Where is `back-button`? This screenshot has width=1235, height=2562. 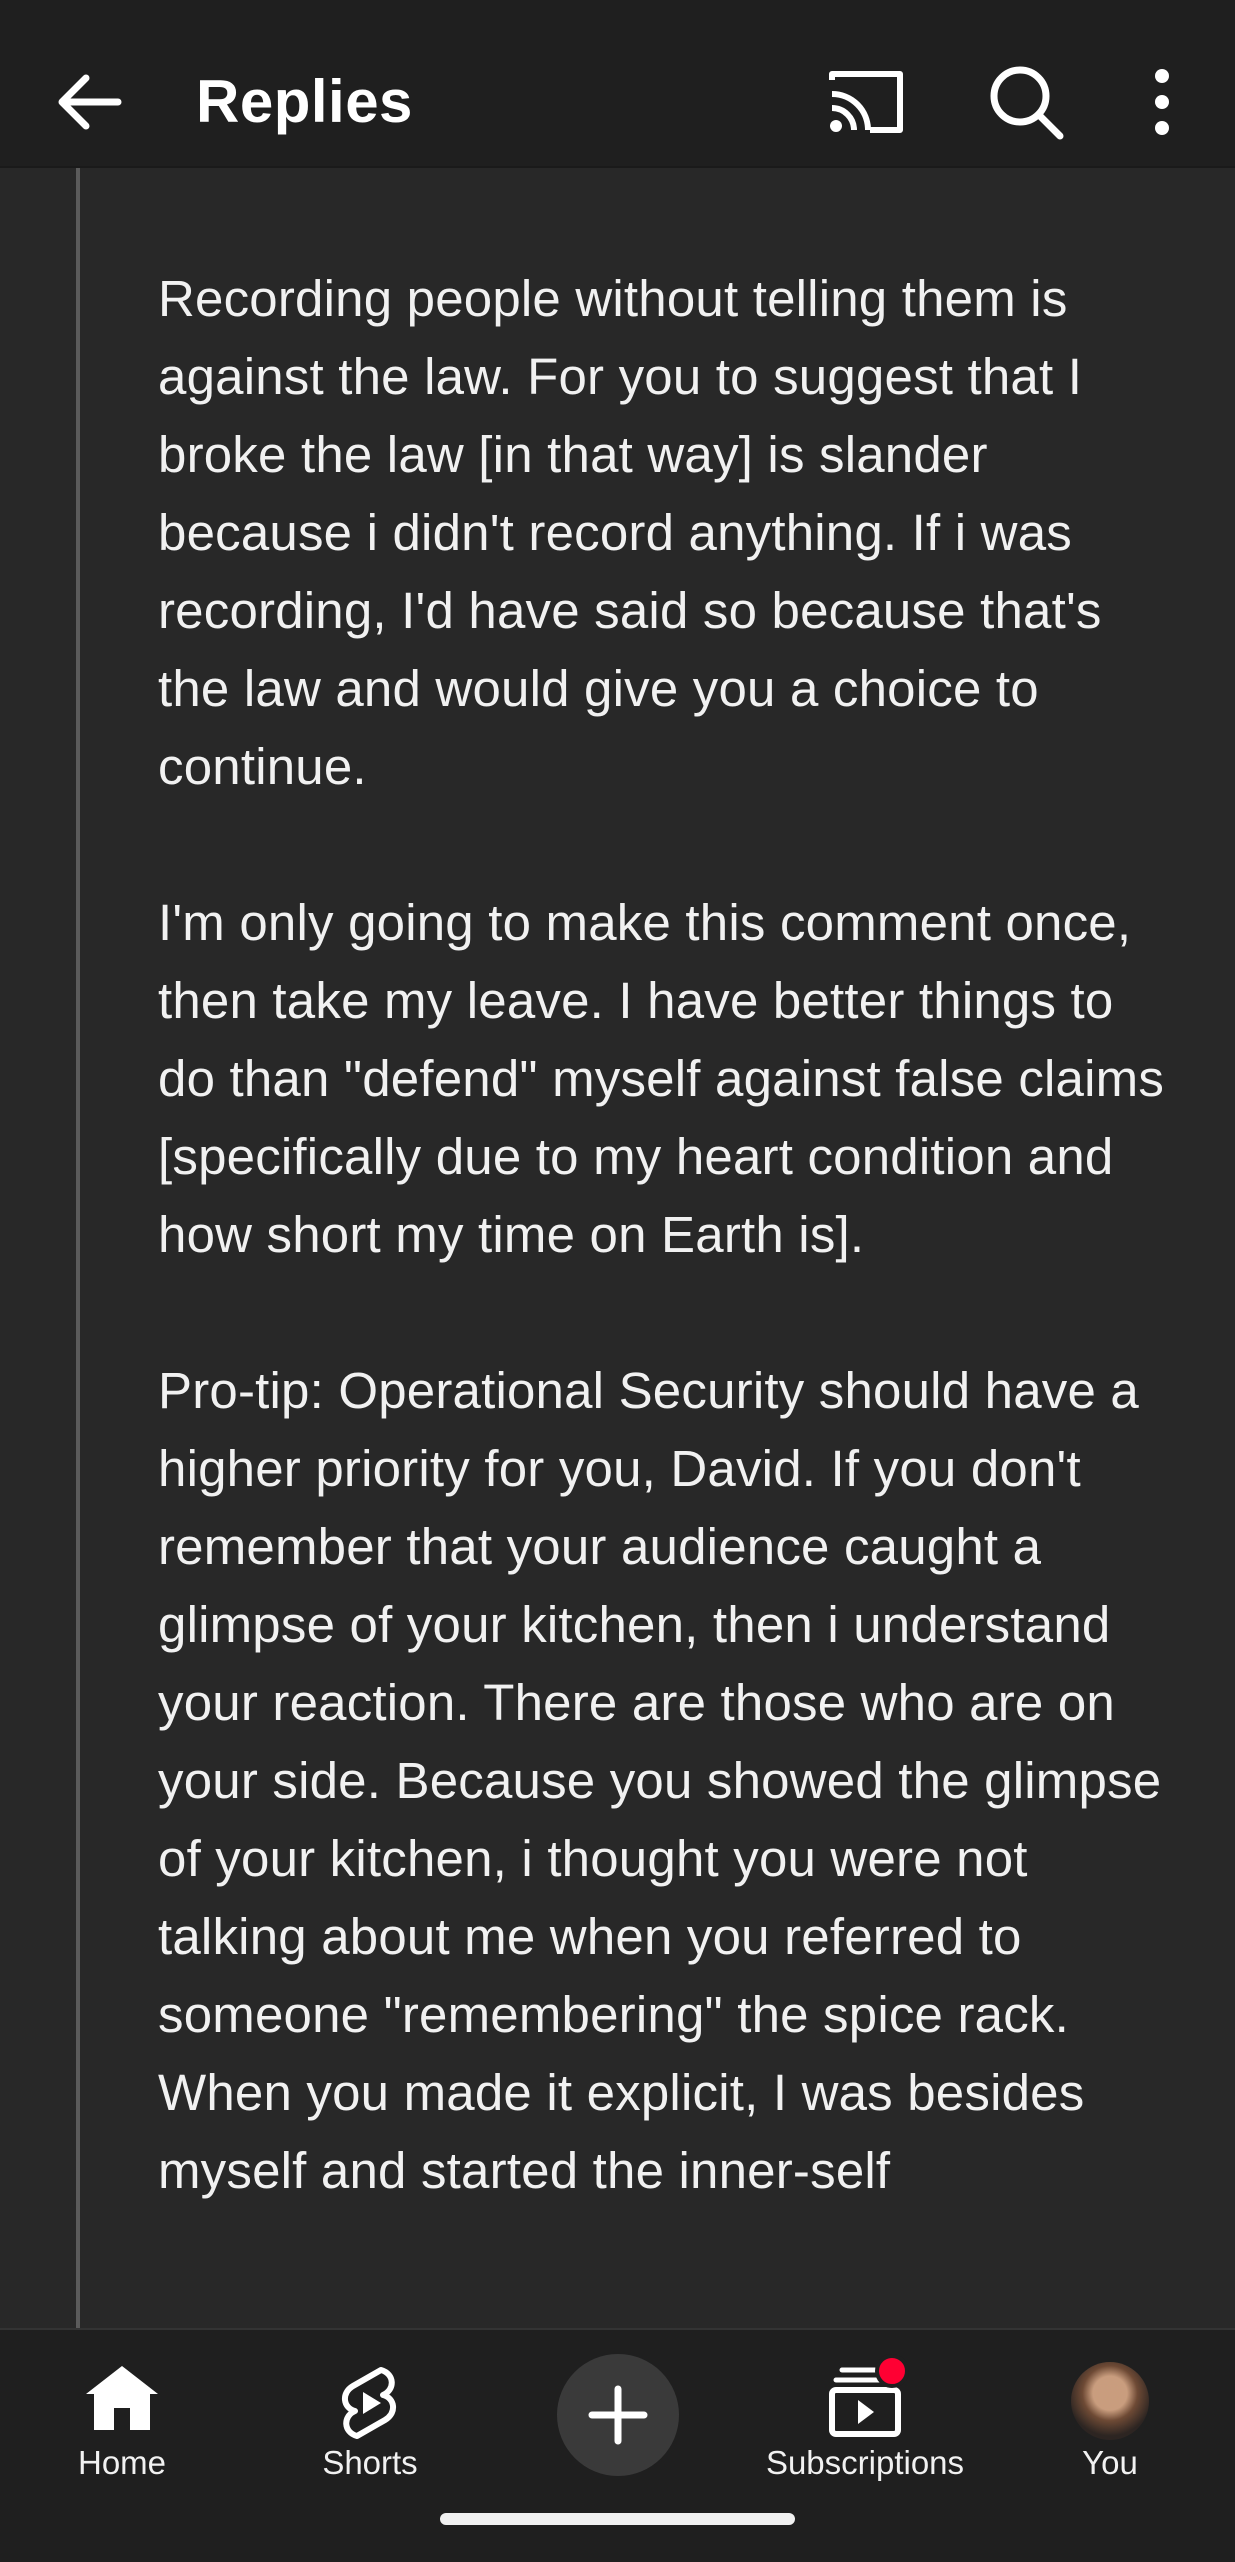
back-button is located at coordinates (90, 102).